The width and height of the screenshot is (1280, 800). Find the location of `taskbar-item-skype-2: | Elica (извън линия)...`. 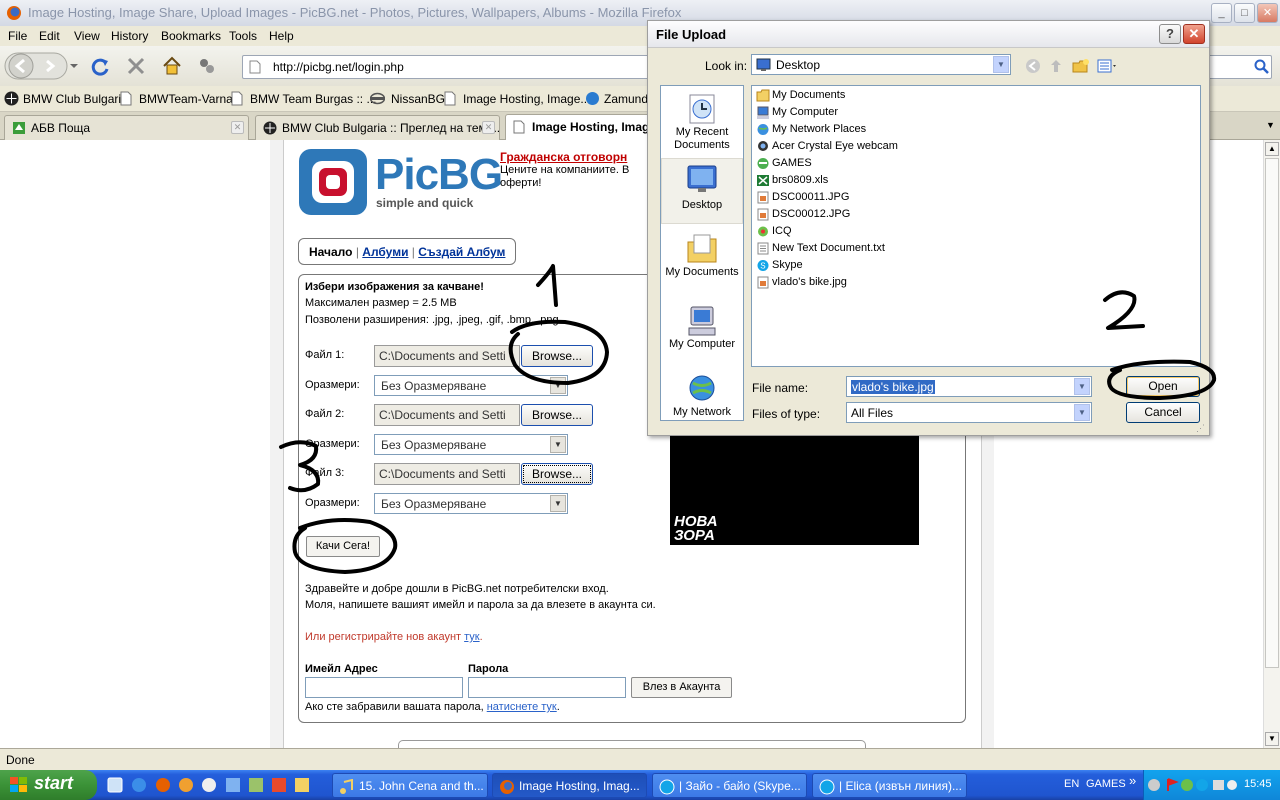

taskbar-item-skype-2: | Elica (извън линия)... is located at coordinates (889, 785).